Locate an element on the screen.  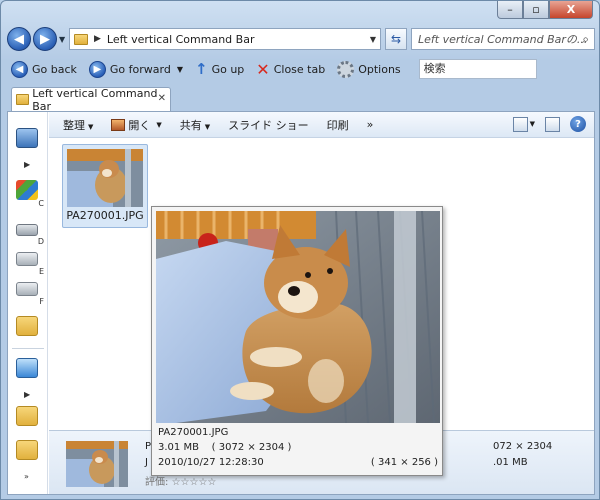
computer-button is located at coordinates (28, 141).